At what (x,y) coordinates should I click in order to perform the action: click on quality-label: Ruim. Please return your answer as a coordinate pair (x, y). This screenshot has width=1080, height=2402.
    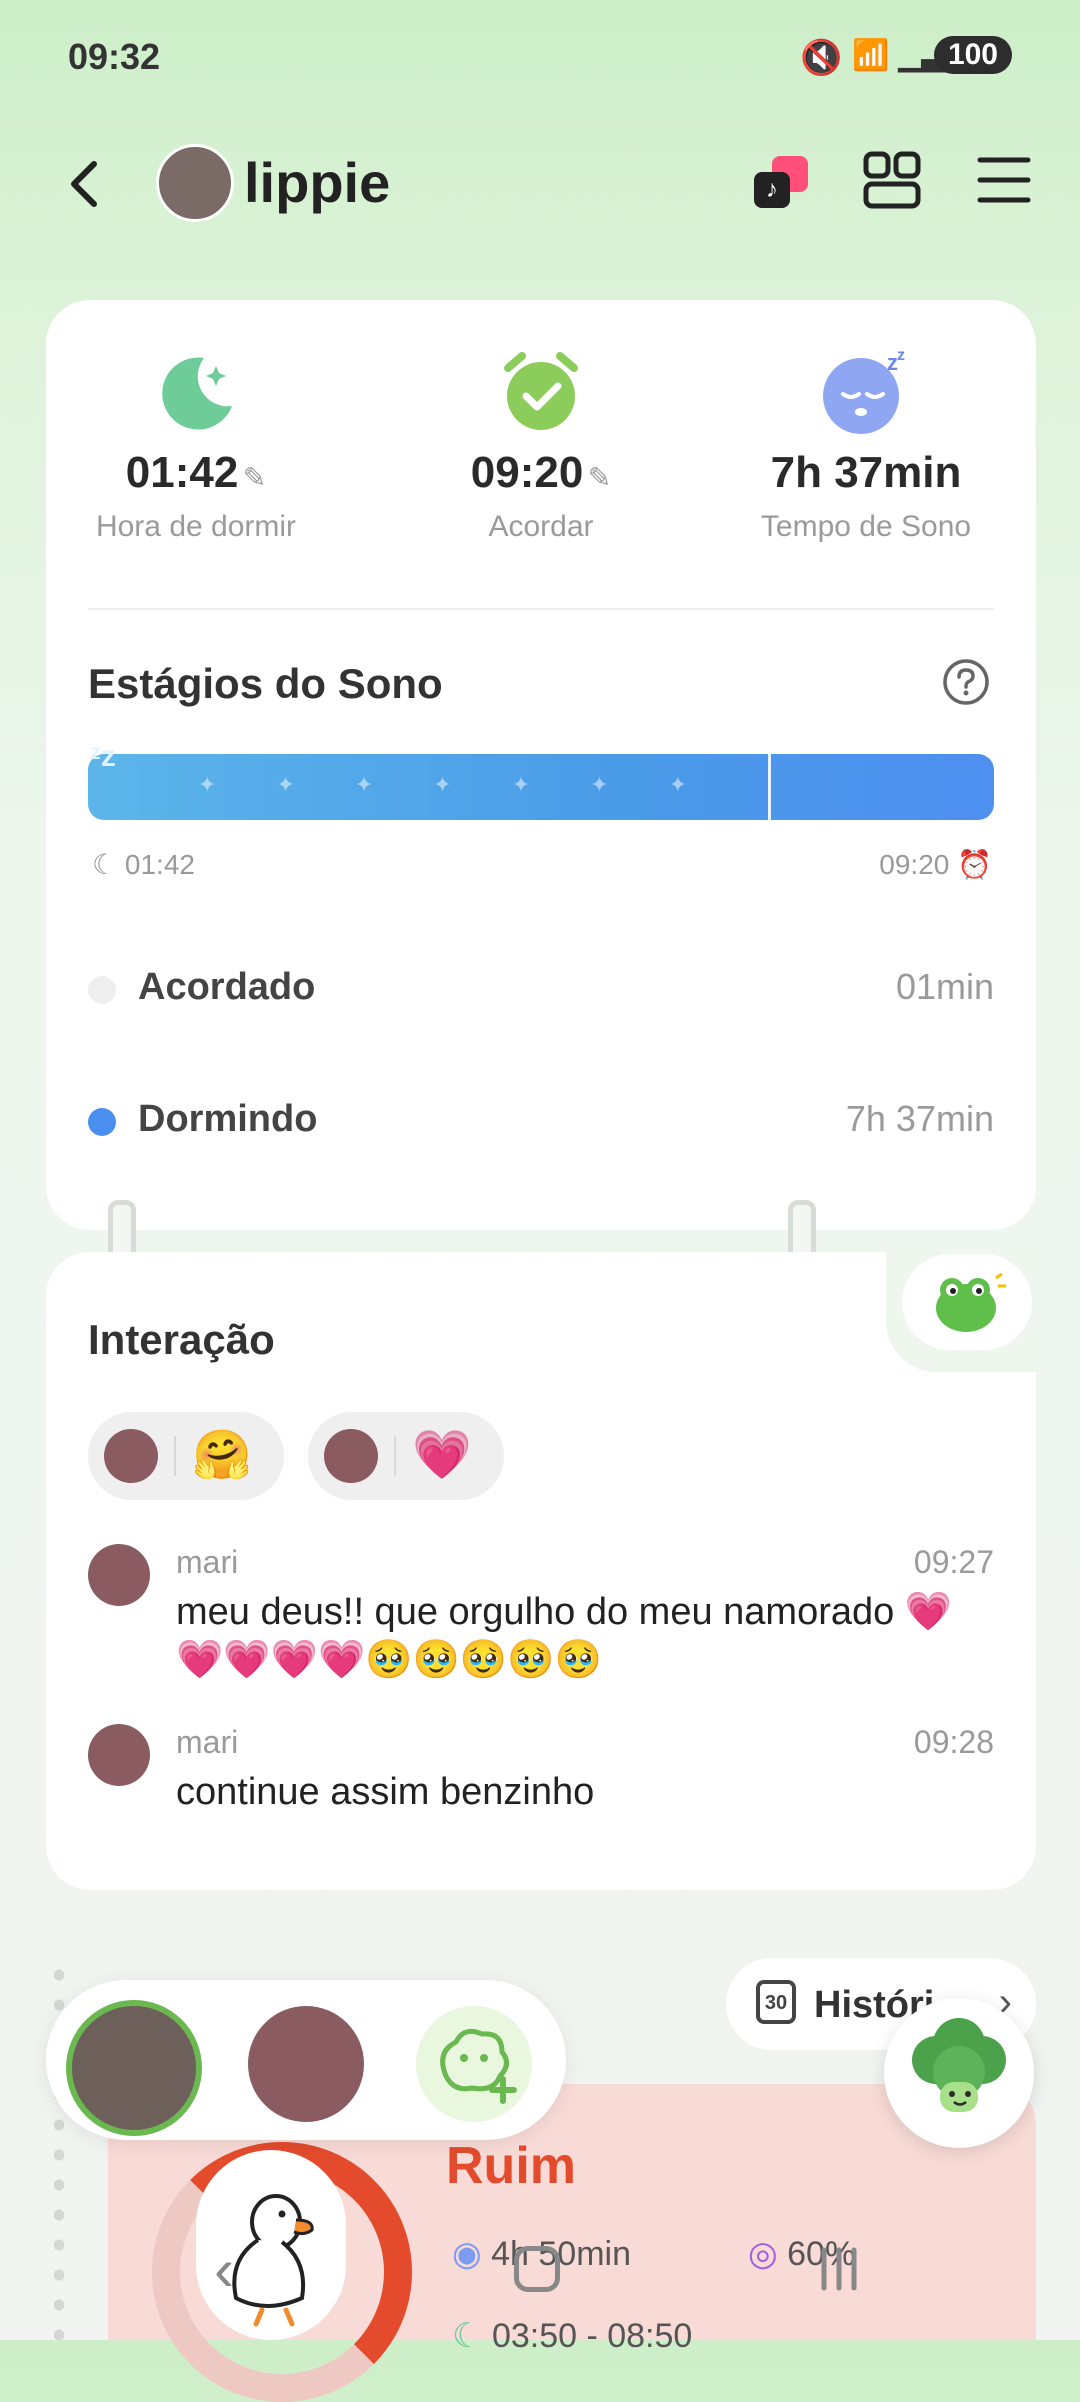
    Looking at the image, I should click on (511, 2166).